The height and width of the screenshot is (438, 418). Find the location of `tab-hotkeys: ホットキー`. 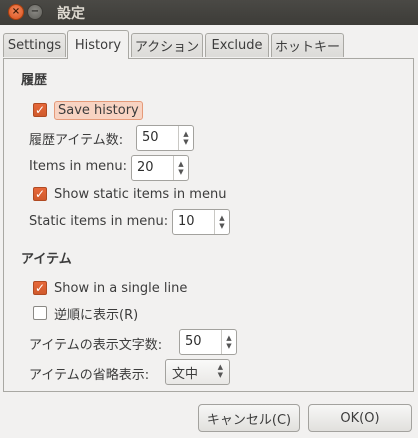

tab-hotkeys: ホットキー is located at coordinates (307, 45).